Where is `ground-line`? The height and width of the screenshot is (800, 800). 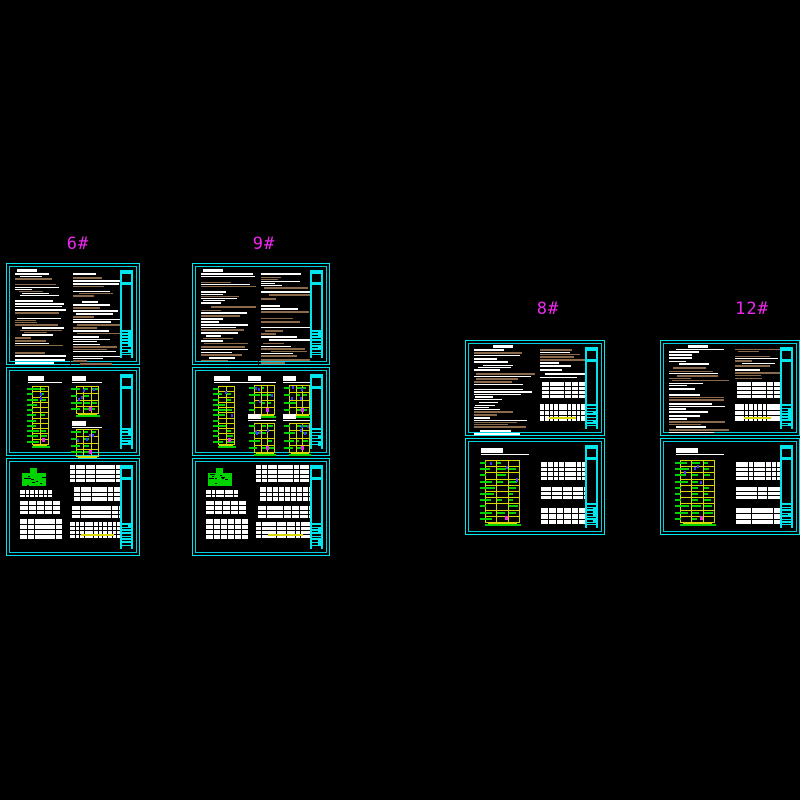 ground-line is located at coordinates (88, 416).